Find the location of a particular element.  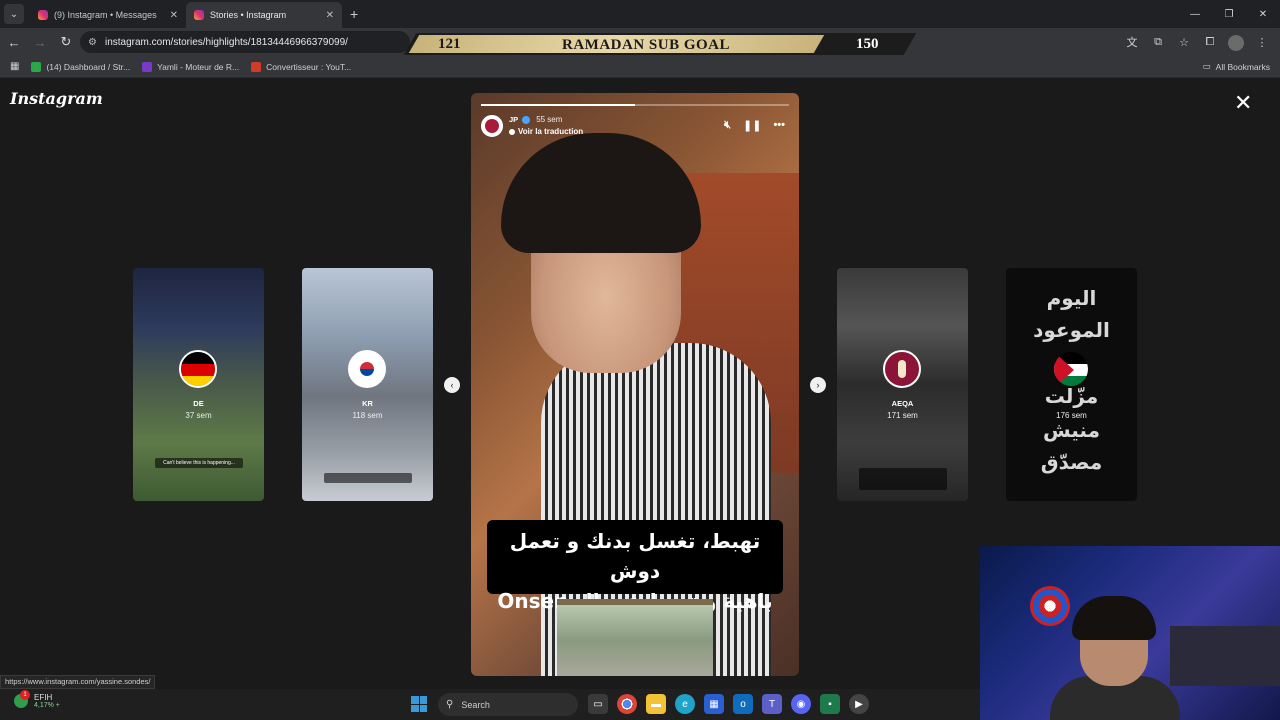

teams-icon: T is located at coordinates (772, 704).